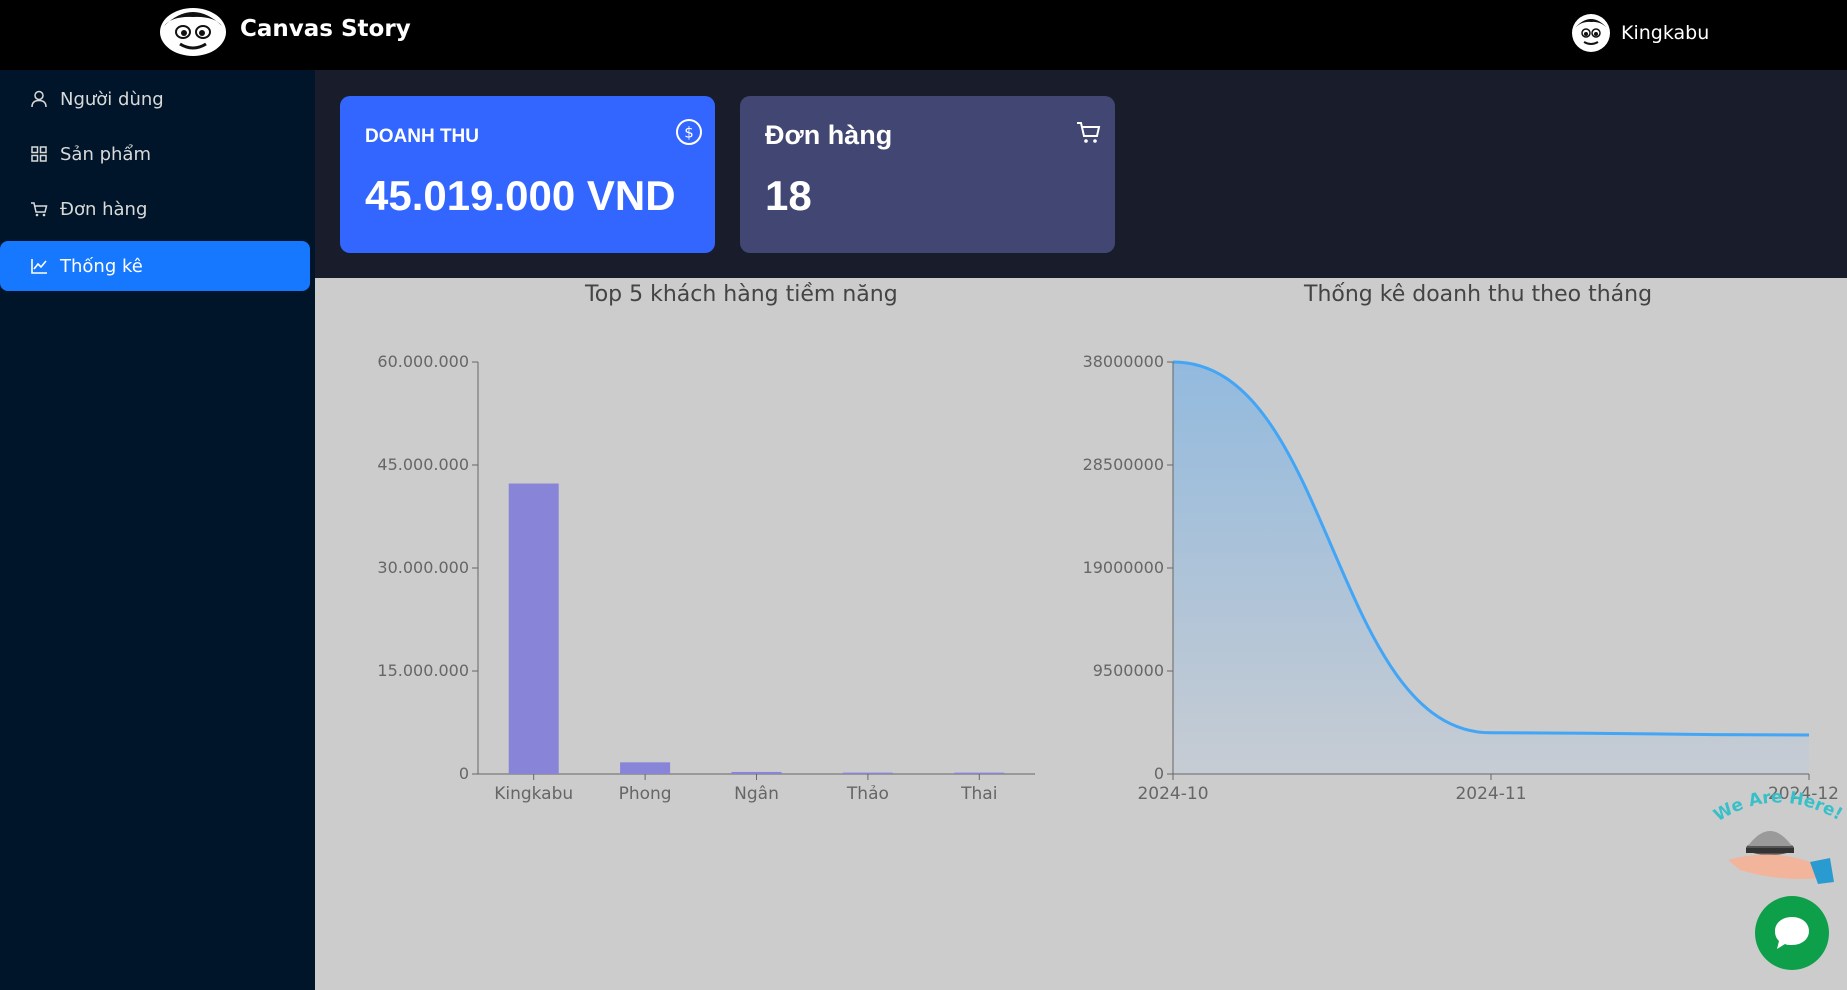  What do you see at coordinates (423, 464) in the screenshot?
I see `y-tick-label: 45.000.000` at bounding box center [423, 464].